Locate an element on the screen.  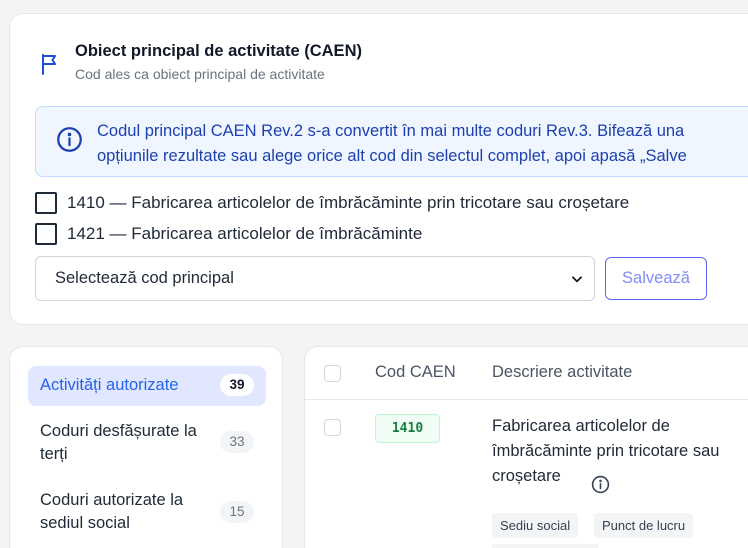
flag-icon is located at coordinates (49, 64).